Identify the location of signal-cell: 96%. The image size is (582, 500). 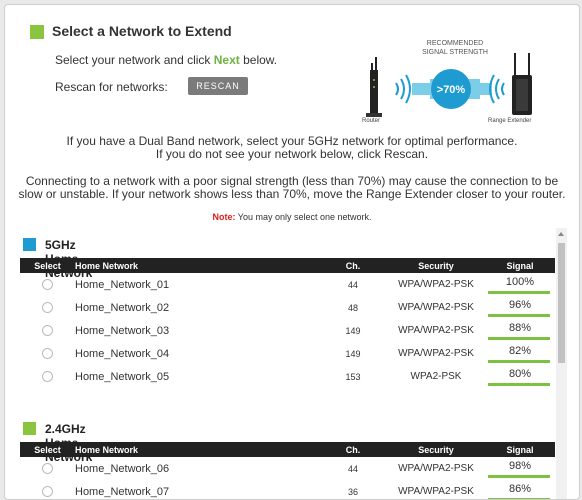
(520, 307).